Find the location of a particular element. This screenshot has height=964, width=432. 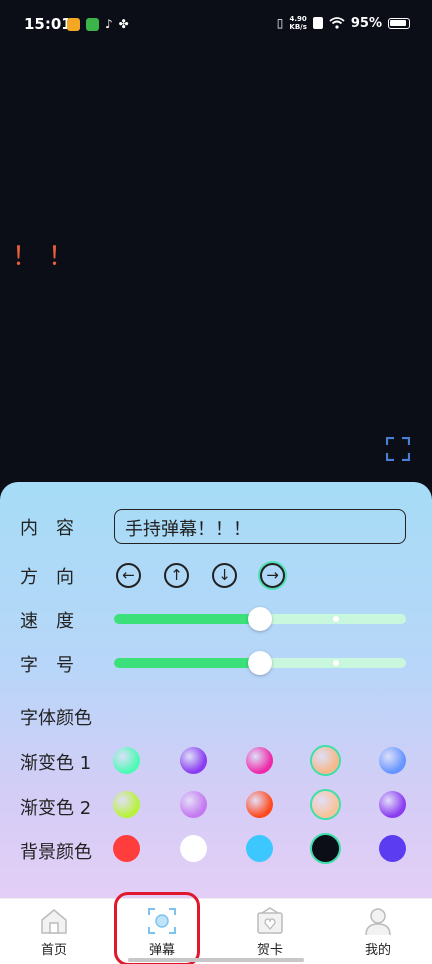

direction-left-button: ← is located at coordinates (128, 575).